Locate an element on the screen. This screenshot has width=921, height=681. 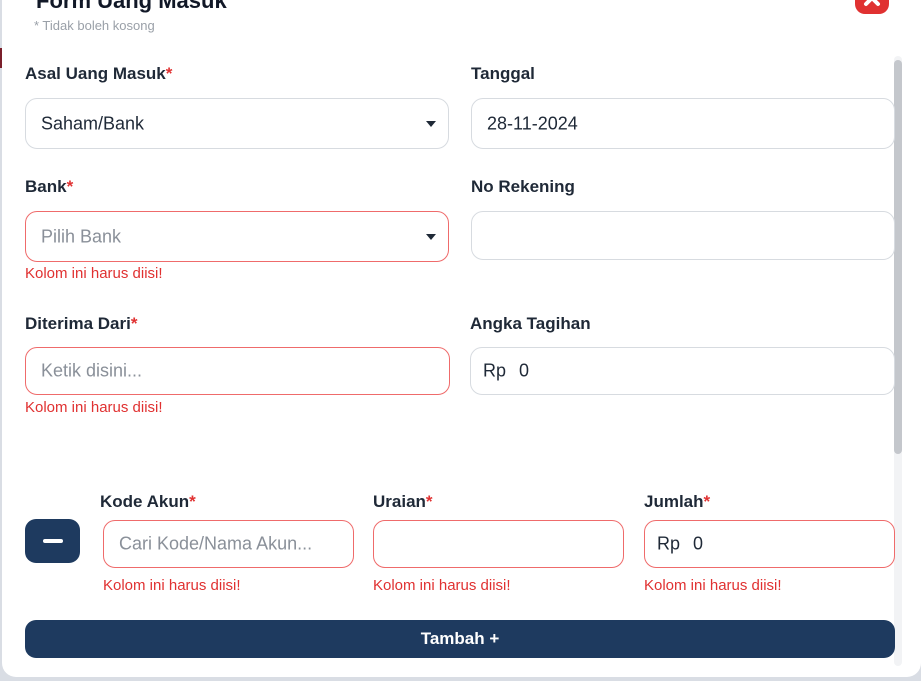
scrollbar is located at coordinates (898, 361).